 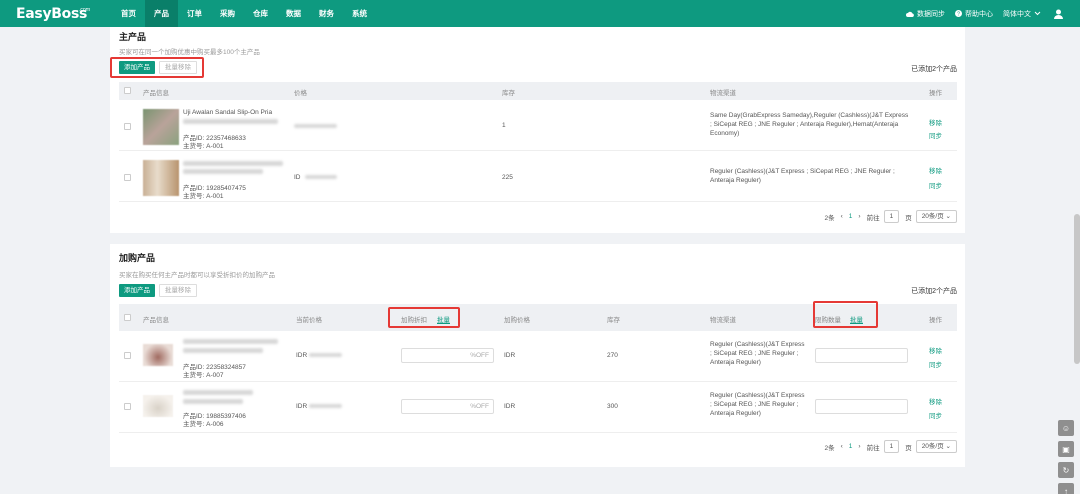 What do you see at coordinates (1066, 428) in the screenshot?
I see `support-icon: ☺` at bounding box center [1066, 428].